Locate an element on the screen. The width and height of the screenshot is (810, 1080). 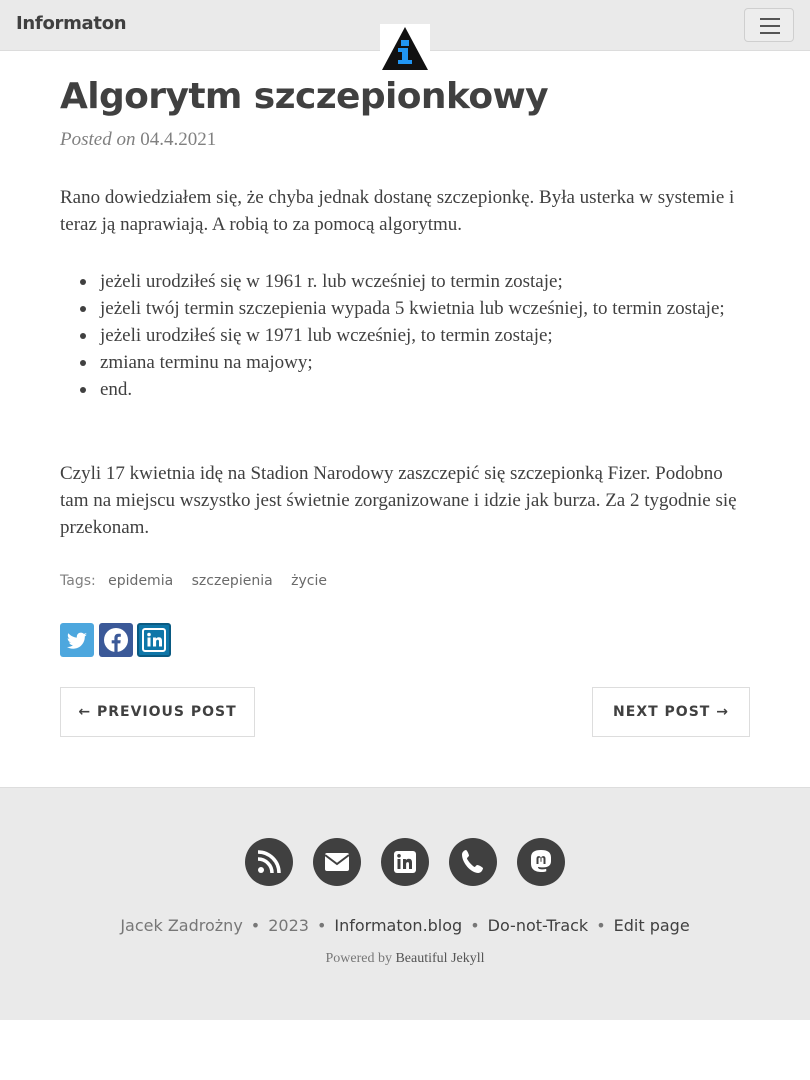
email-link is located at coordinates (337, 862).